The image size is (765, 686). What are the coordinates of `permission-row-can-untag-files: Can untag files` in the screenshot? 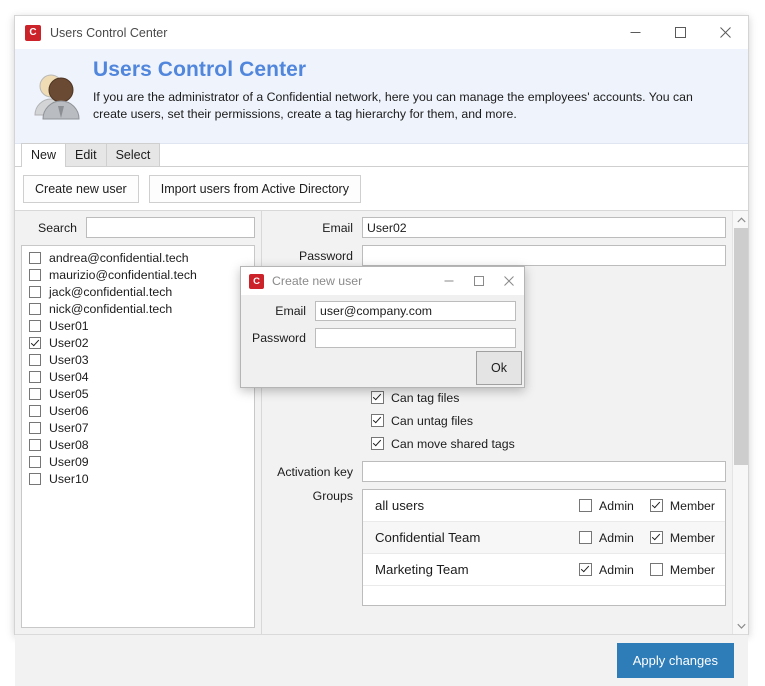 It's located at (548, 420).